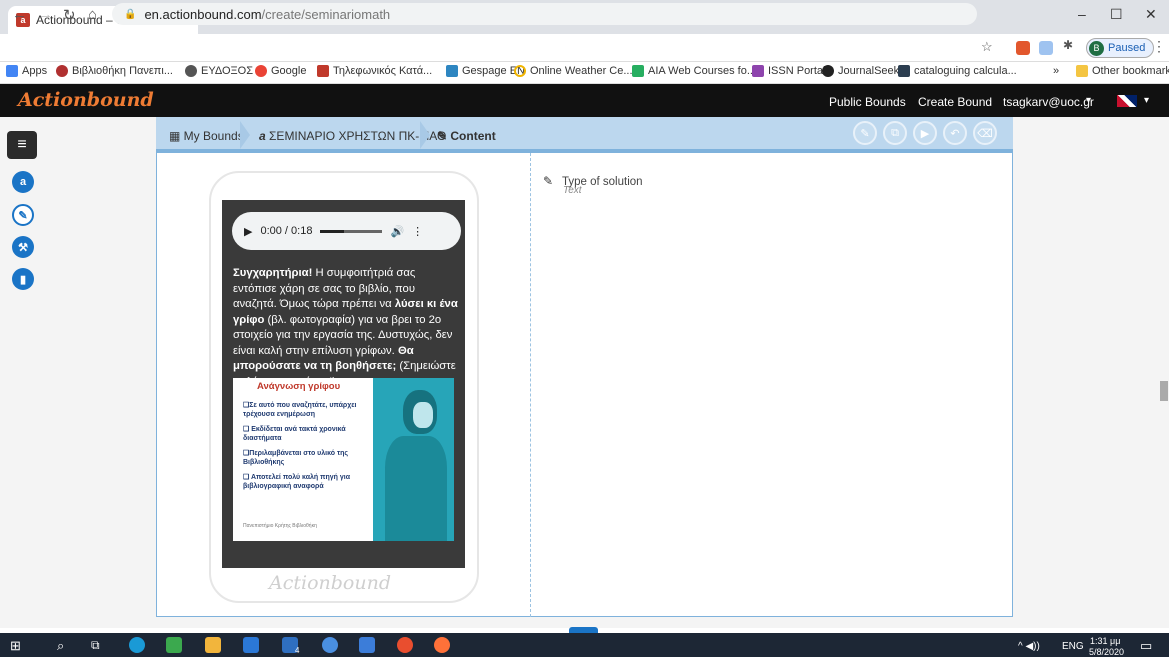 The width and height of the screenshot is (1169, 657). What do you see at coordinates (1096, 48) in the screenshot?
I see `avatar: B` at bounding box center [1096, 48].